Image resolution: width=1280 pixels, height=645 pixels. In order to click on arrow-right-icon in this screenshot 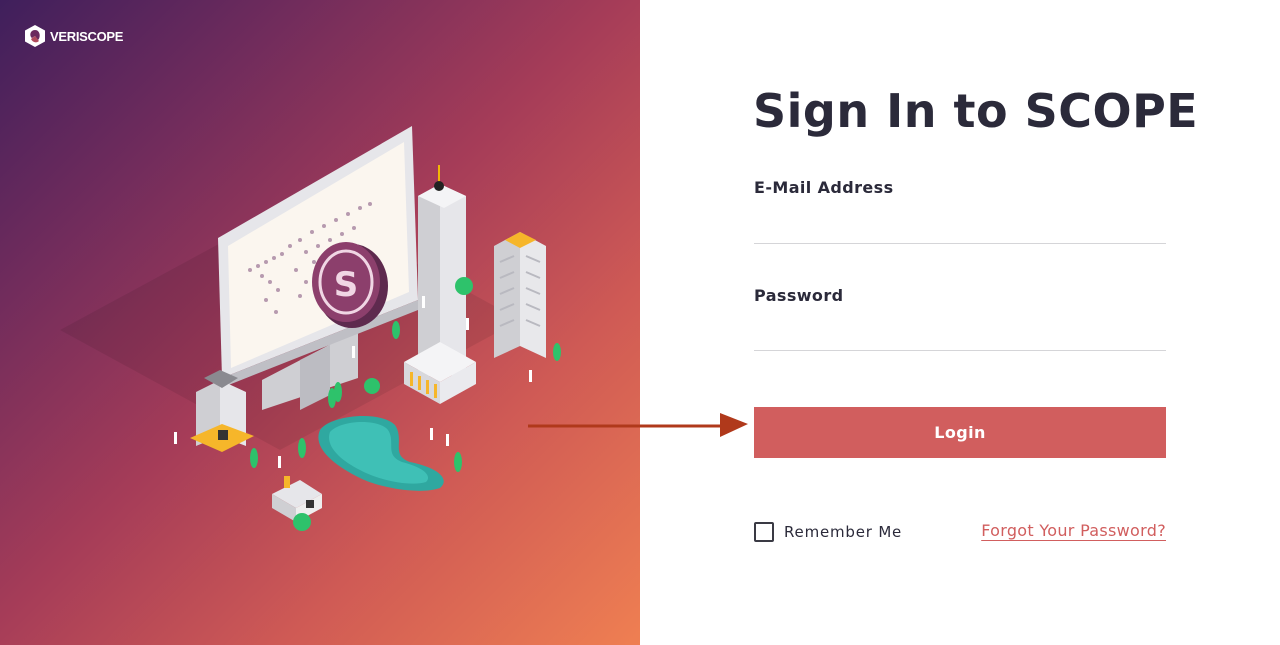, I will do `click(638, 425)`.